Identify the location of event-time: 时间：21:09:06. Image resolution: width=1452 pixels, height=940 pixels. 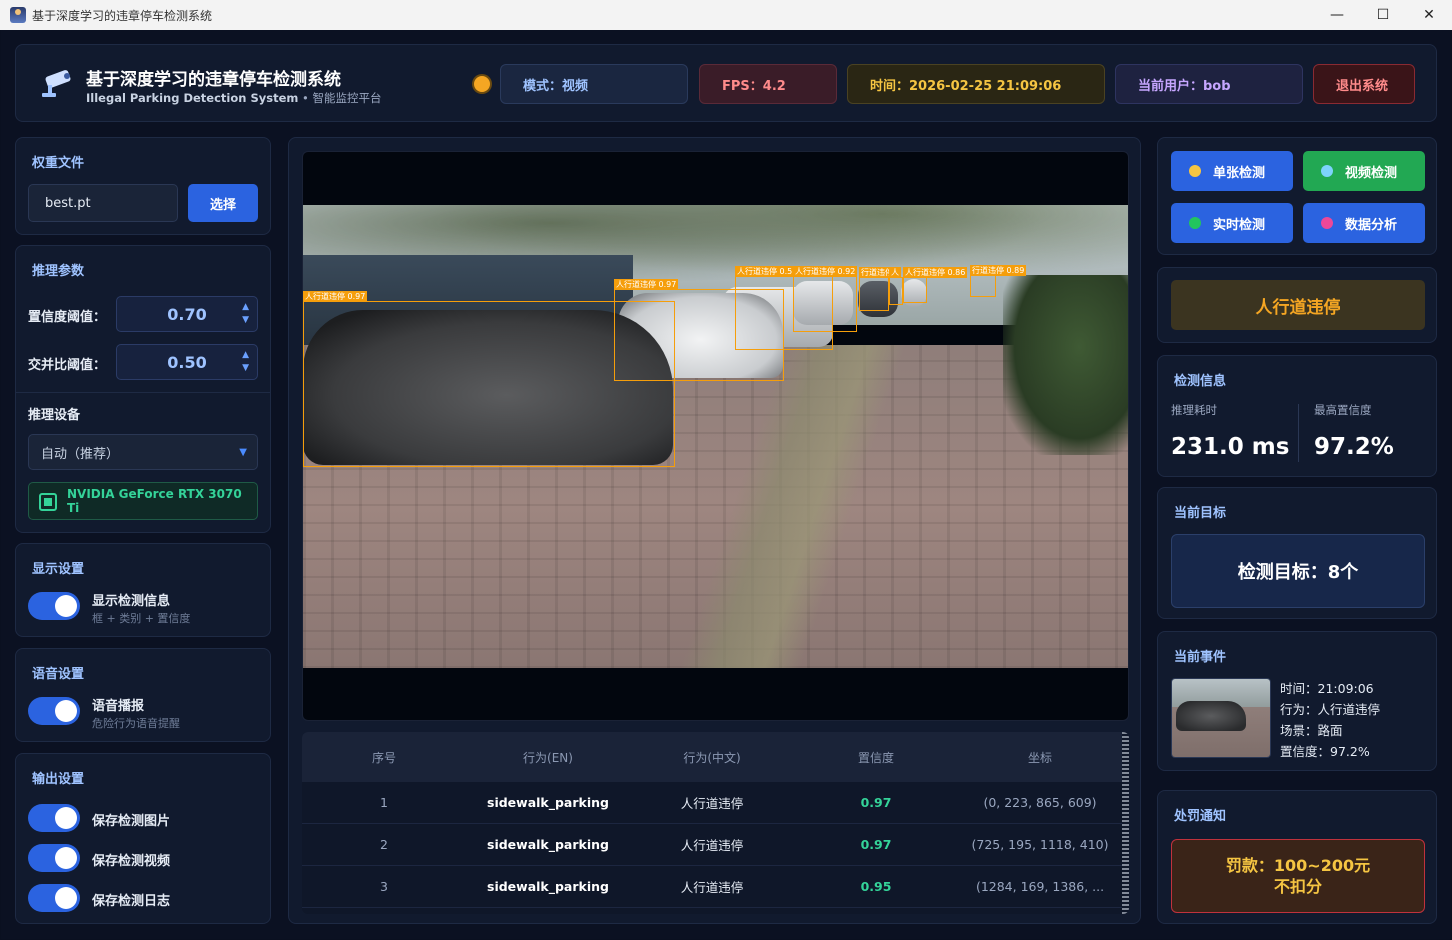
(1327, 688).